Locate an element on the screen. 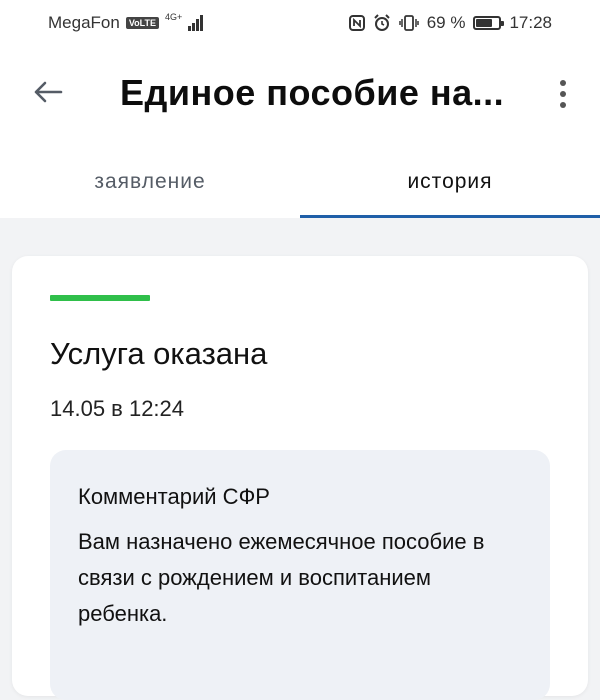 This screenshot has height=700, width=600. more-vertical-icon is located at coordinates (563, 83).